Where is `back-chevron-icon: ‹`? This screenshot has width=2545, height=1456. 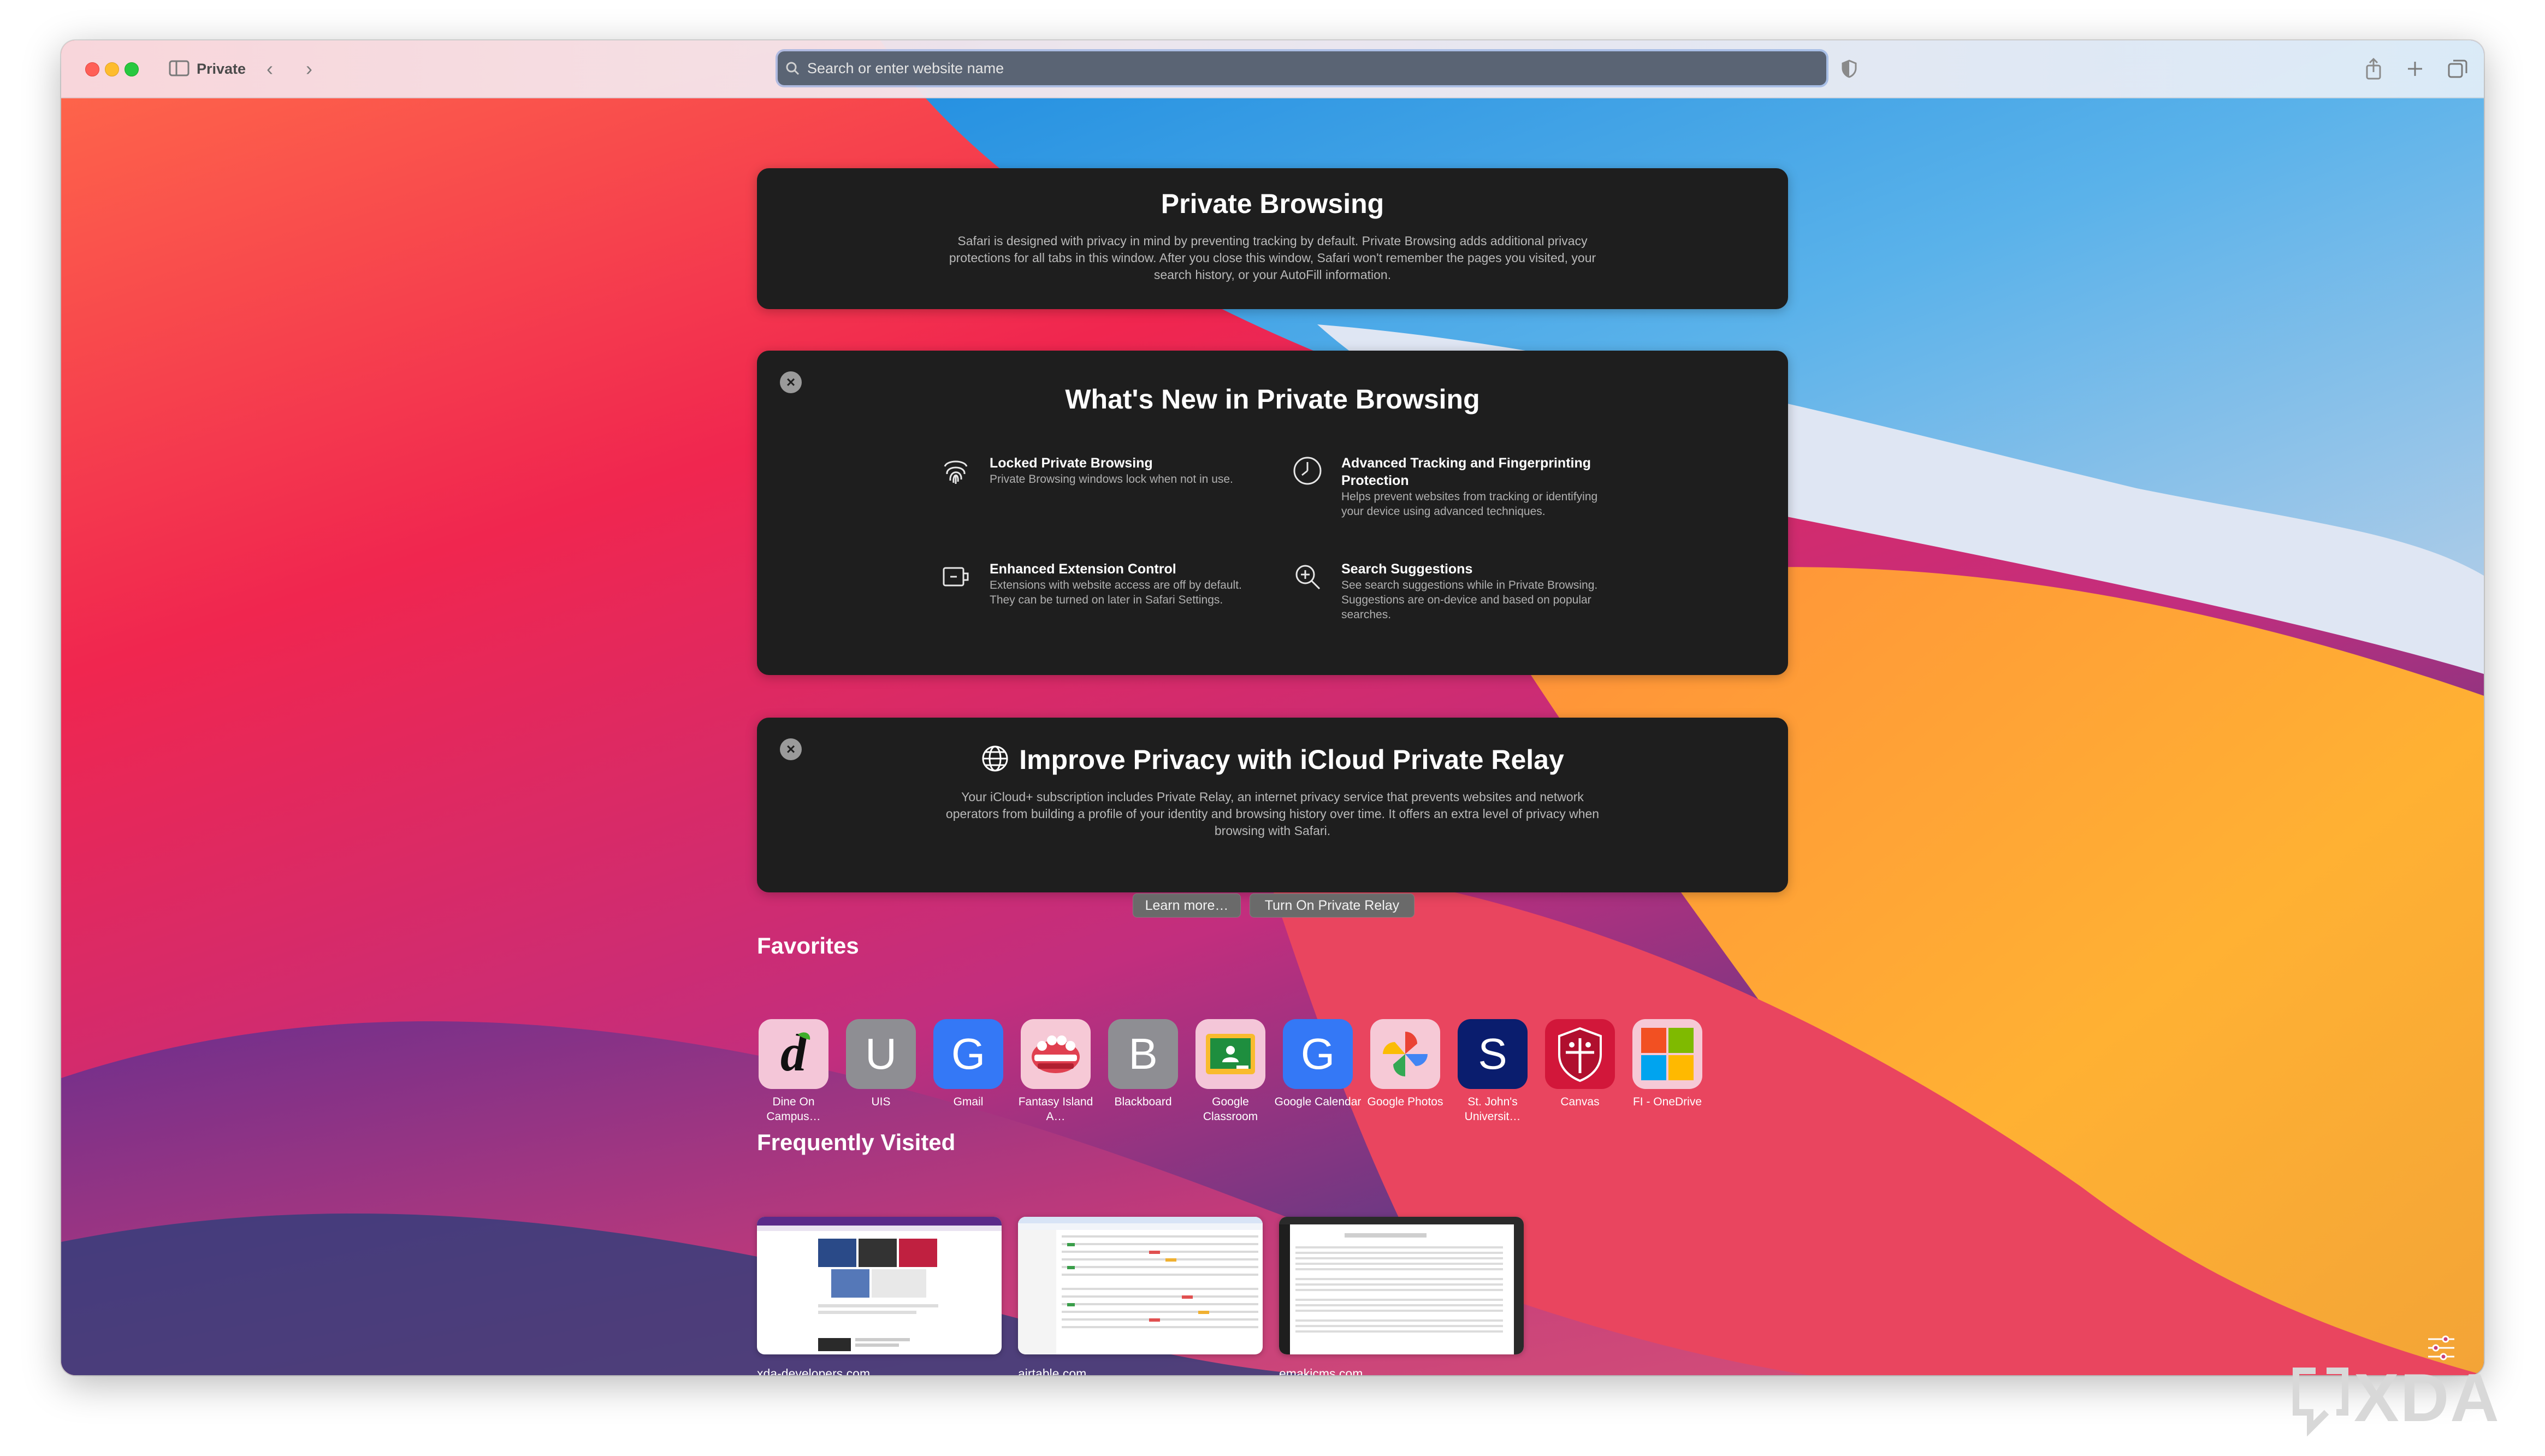 back-chevron-icon: ‹ is located at coordinates (270, 69).